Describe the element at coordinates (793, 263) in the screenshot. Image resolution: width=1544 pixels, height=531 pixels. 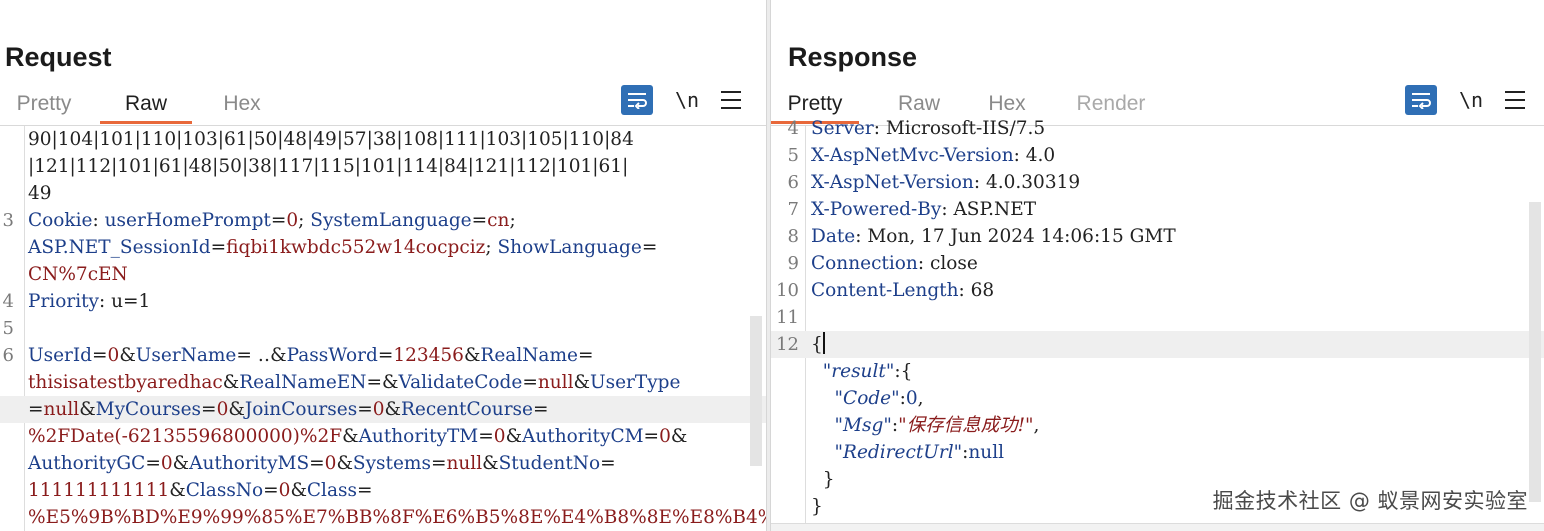
I see `line-number: 9` at that location.